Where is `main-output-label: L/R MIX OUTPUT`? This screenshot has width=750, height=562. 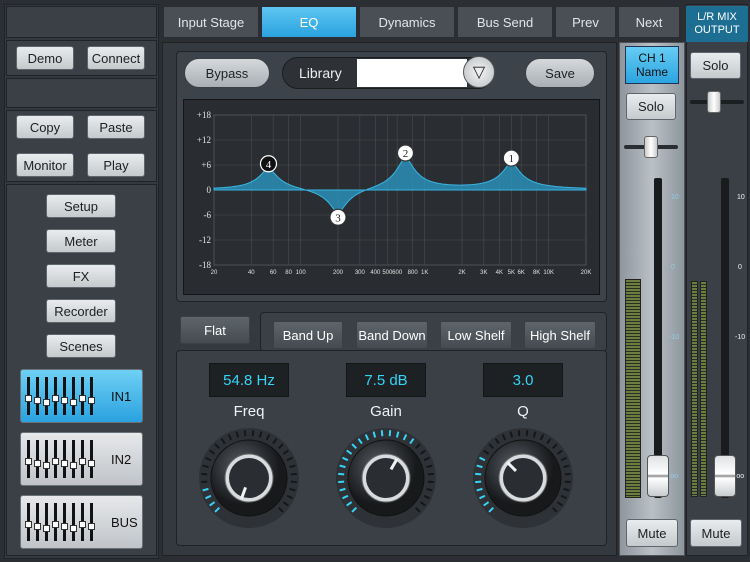
main-output-label: L/R MIX OUTPUT is located at coordinates (717, 24).